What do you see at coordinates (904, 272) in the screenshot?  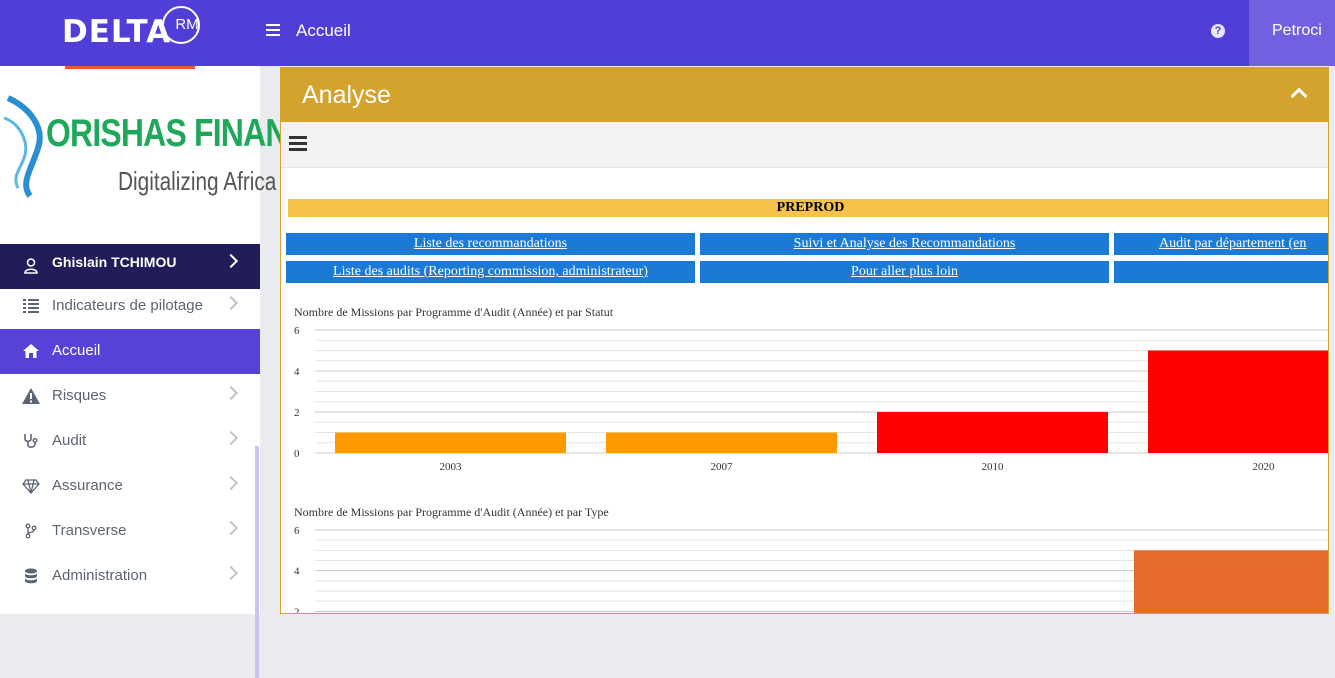 I see `link-aller-plus-loin: Pour aller plus loin` at bounding box center [904, 272].